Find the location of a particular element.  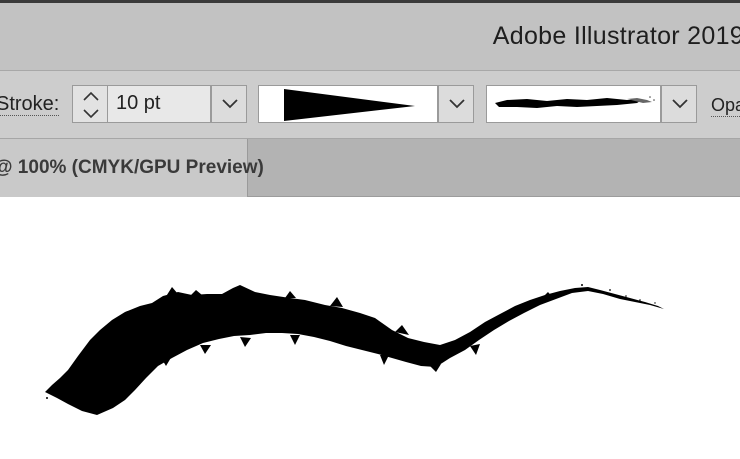

control-bar: Stroke: 10 pt Opacity is located at coordinates (370, 105).